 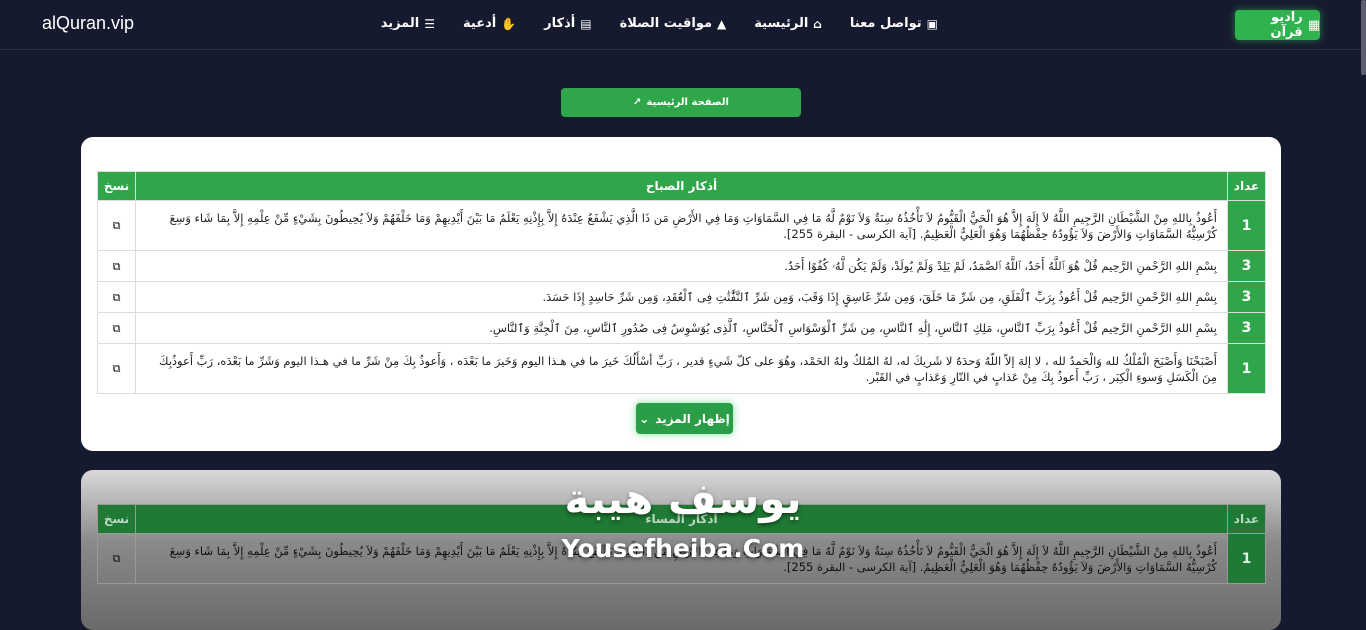 I want to click on nav-link-label: مواقيت الصلاة, so click(x=666, y=23).